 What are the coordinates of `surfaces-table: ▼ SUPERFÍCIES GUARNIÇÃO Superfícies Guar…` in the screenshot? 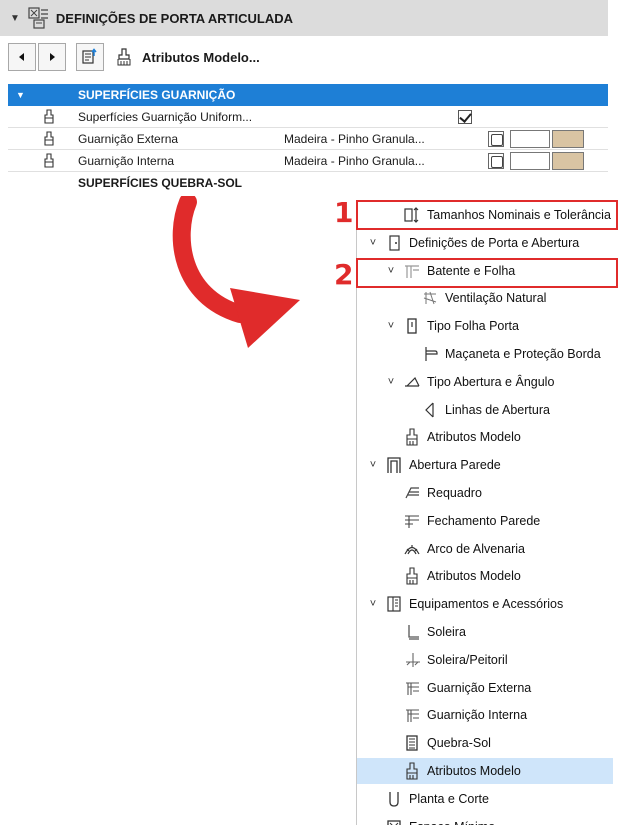 It's located at (308, 139).